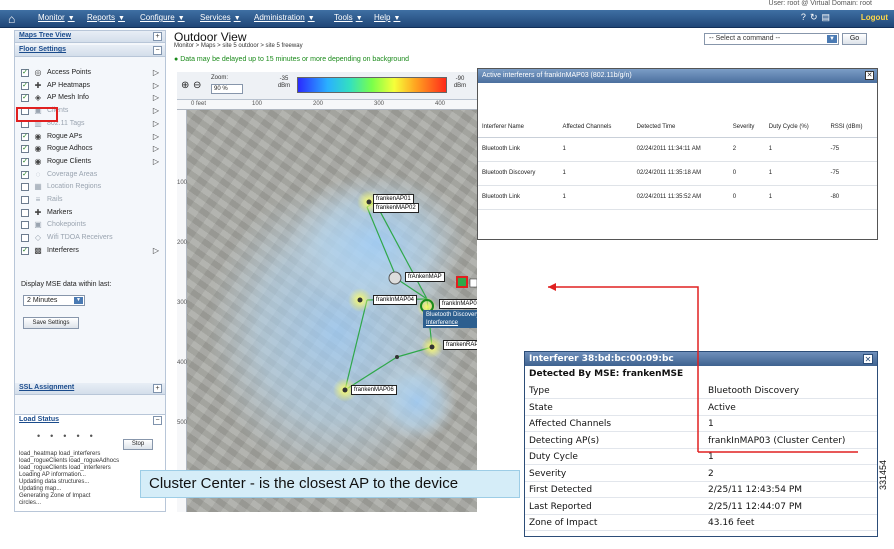 This screenshot has height=549, width=894. What do you see at coordinates (703, 368) in the screenshot?
I see `annotation-arrows` at bounding box center [703, 368].